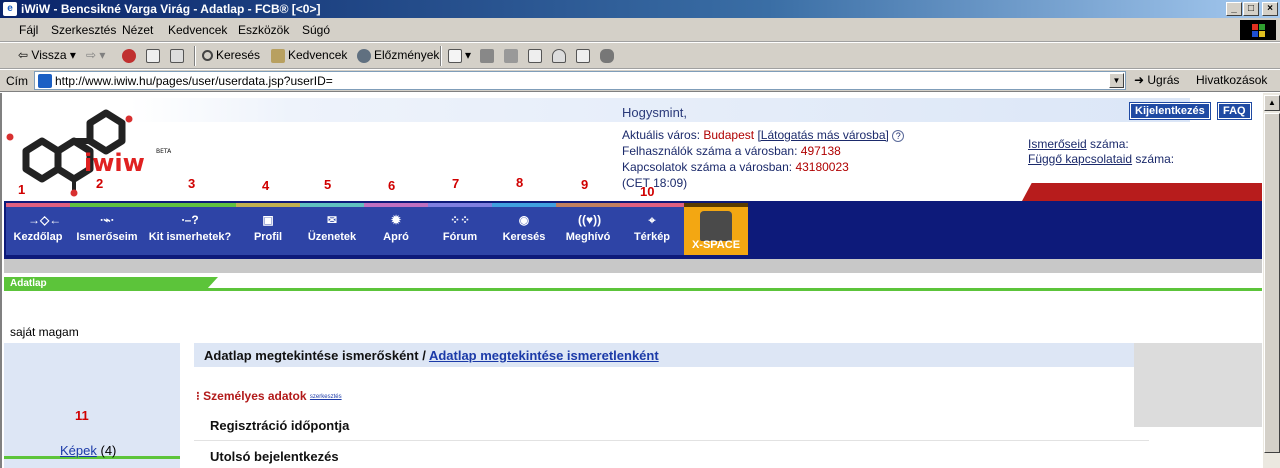 This screenshot has width=1280, height=468. I want to click on tab-label: Fórum, so click(460, 237).